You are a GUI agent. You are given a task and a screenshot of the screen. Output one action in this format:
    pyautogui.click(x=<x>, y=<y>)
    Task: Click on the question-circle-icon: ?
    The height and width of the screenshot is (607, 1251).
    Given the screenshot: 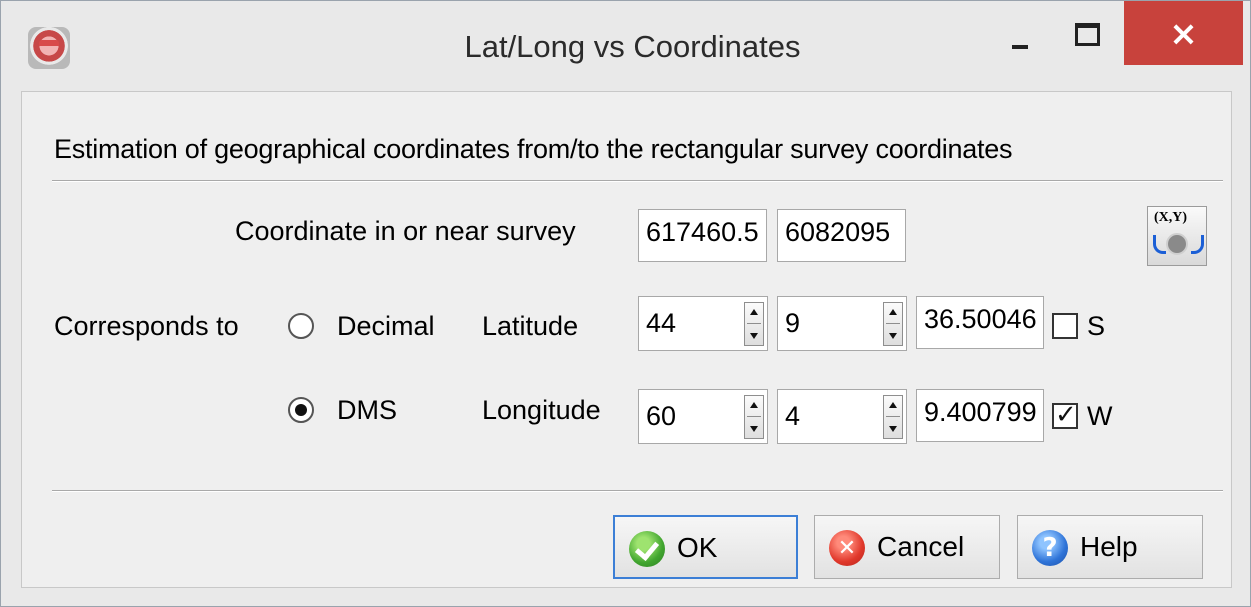 What is the action you would take?
    pyautogui.click(x=1050, y=548)
    